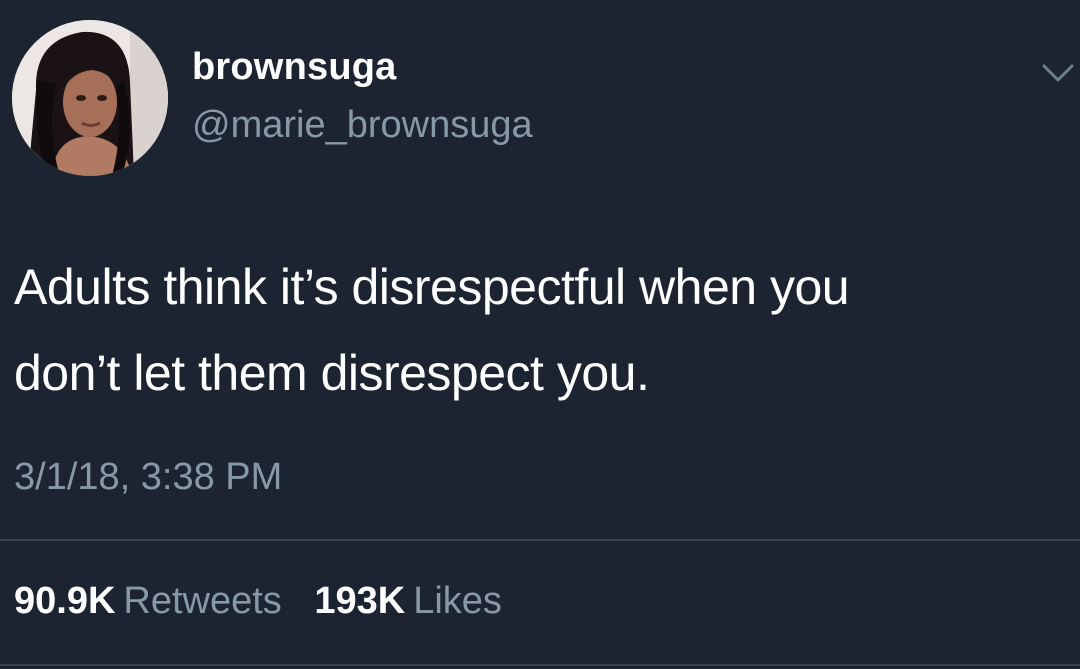  I want to click on tweet-menu-button, so click(1058, 73).